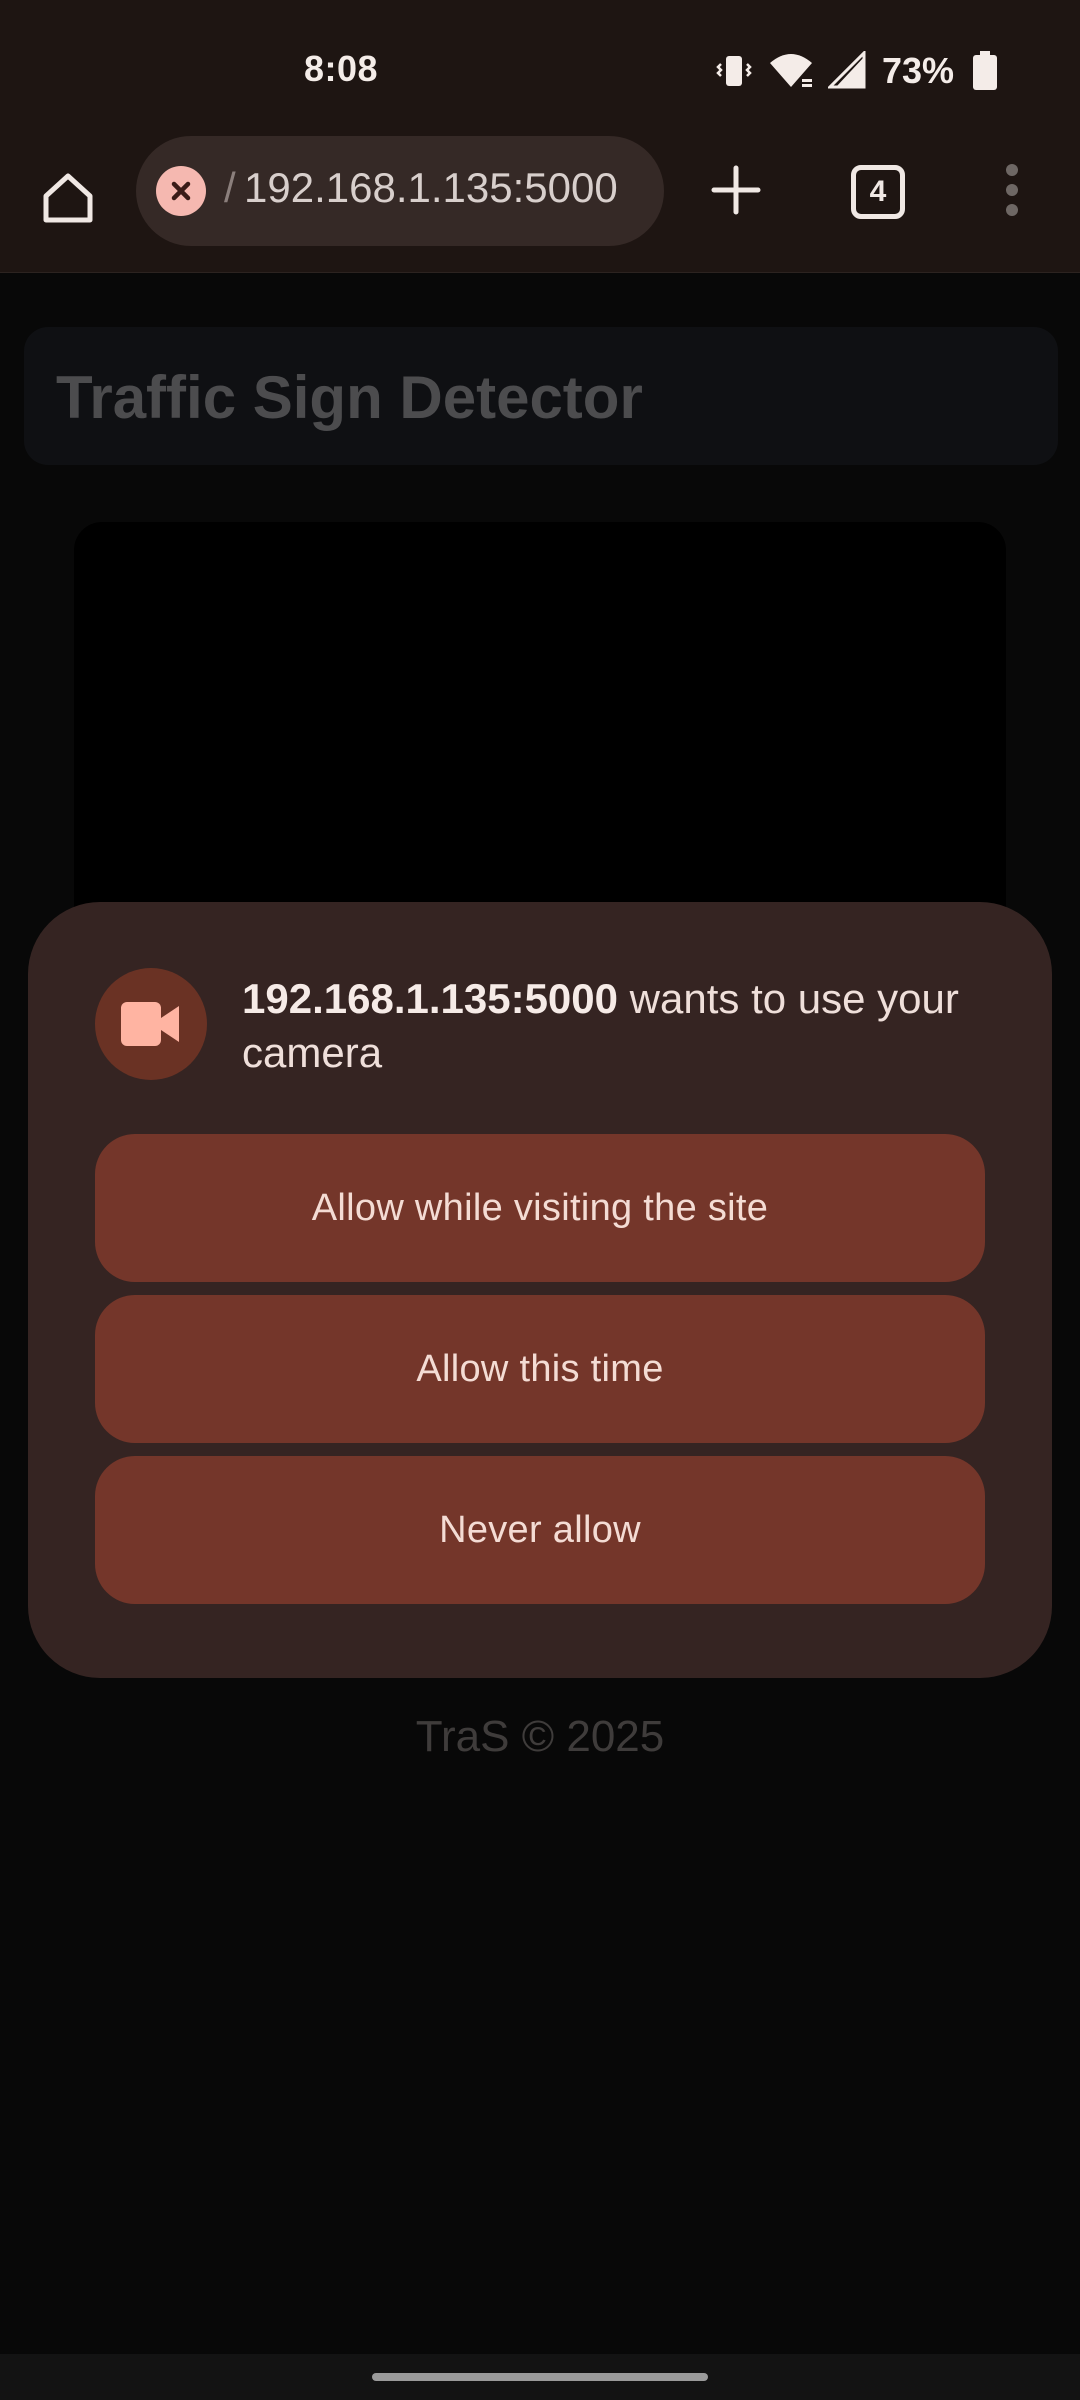  I want to click on cell-signal-icon, so click(847, 71).